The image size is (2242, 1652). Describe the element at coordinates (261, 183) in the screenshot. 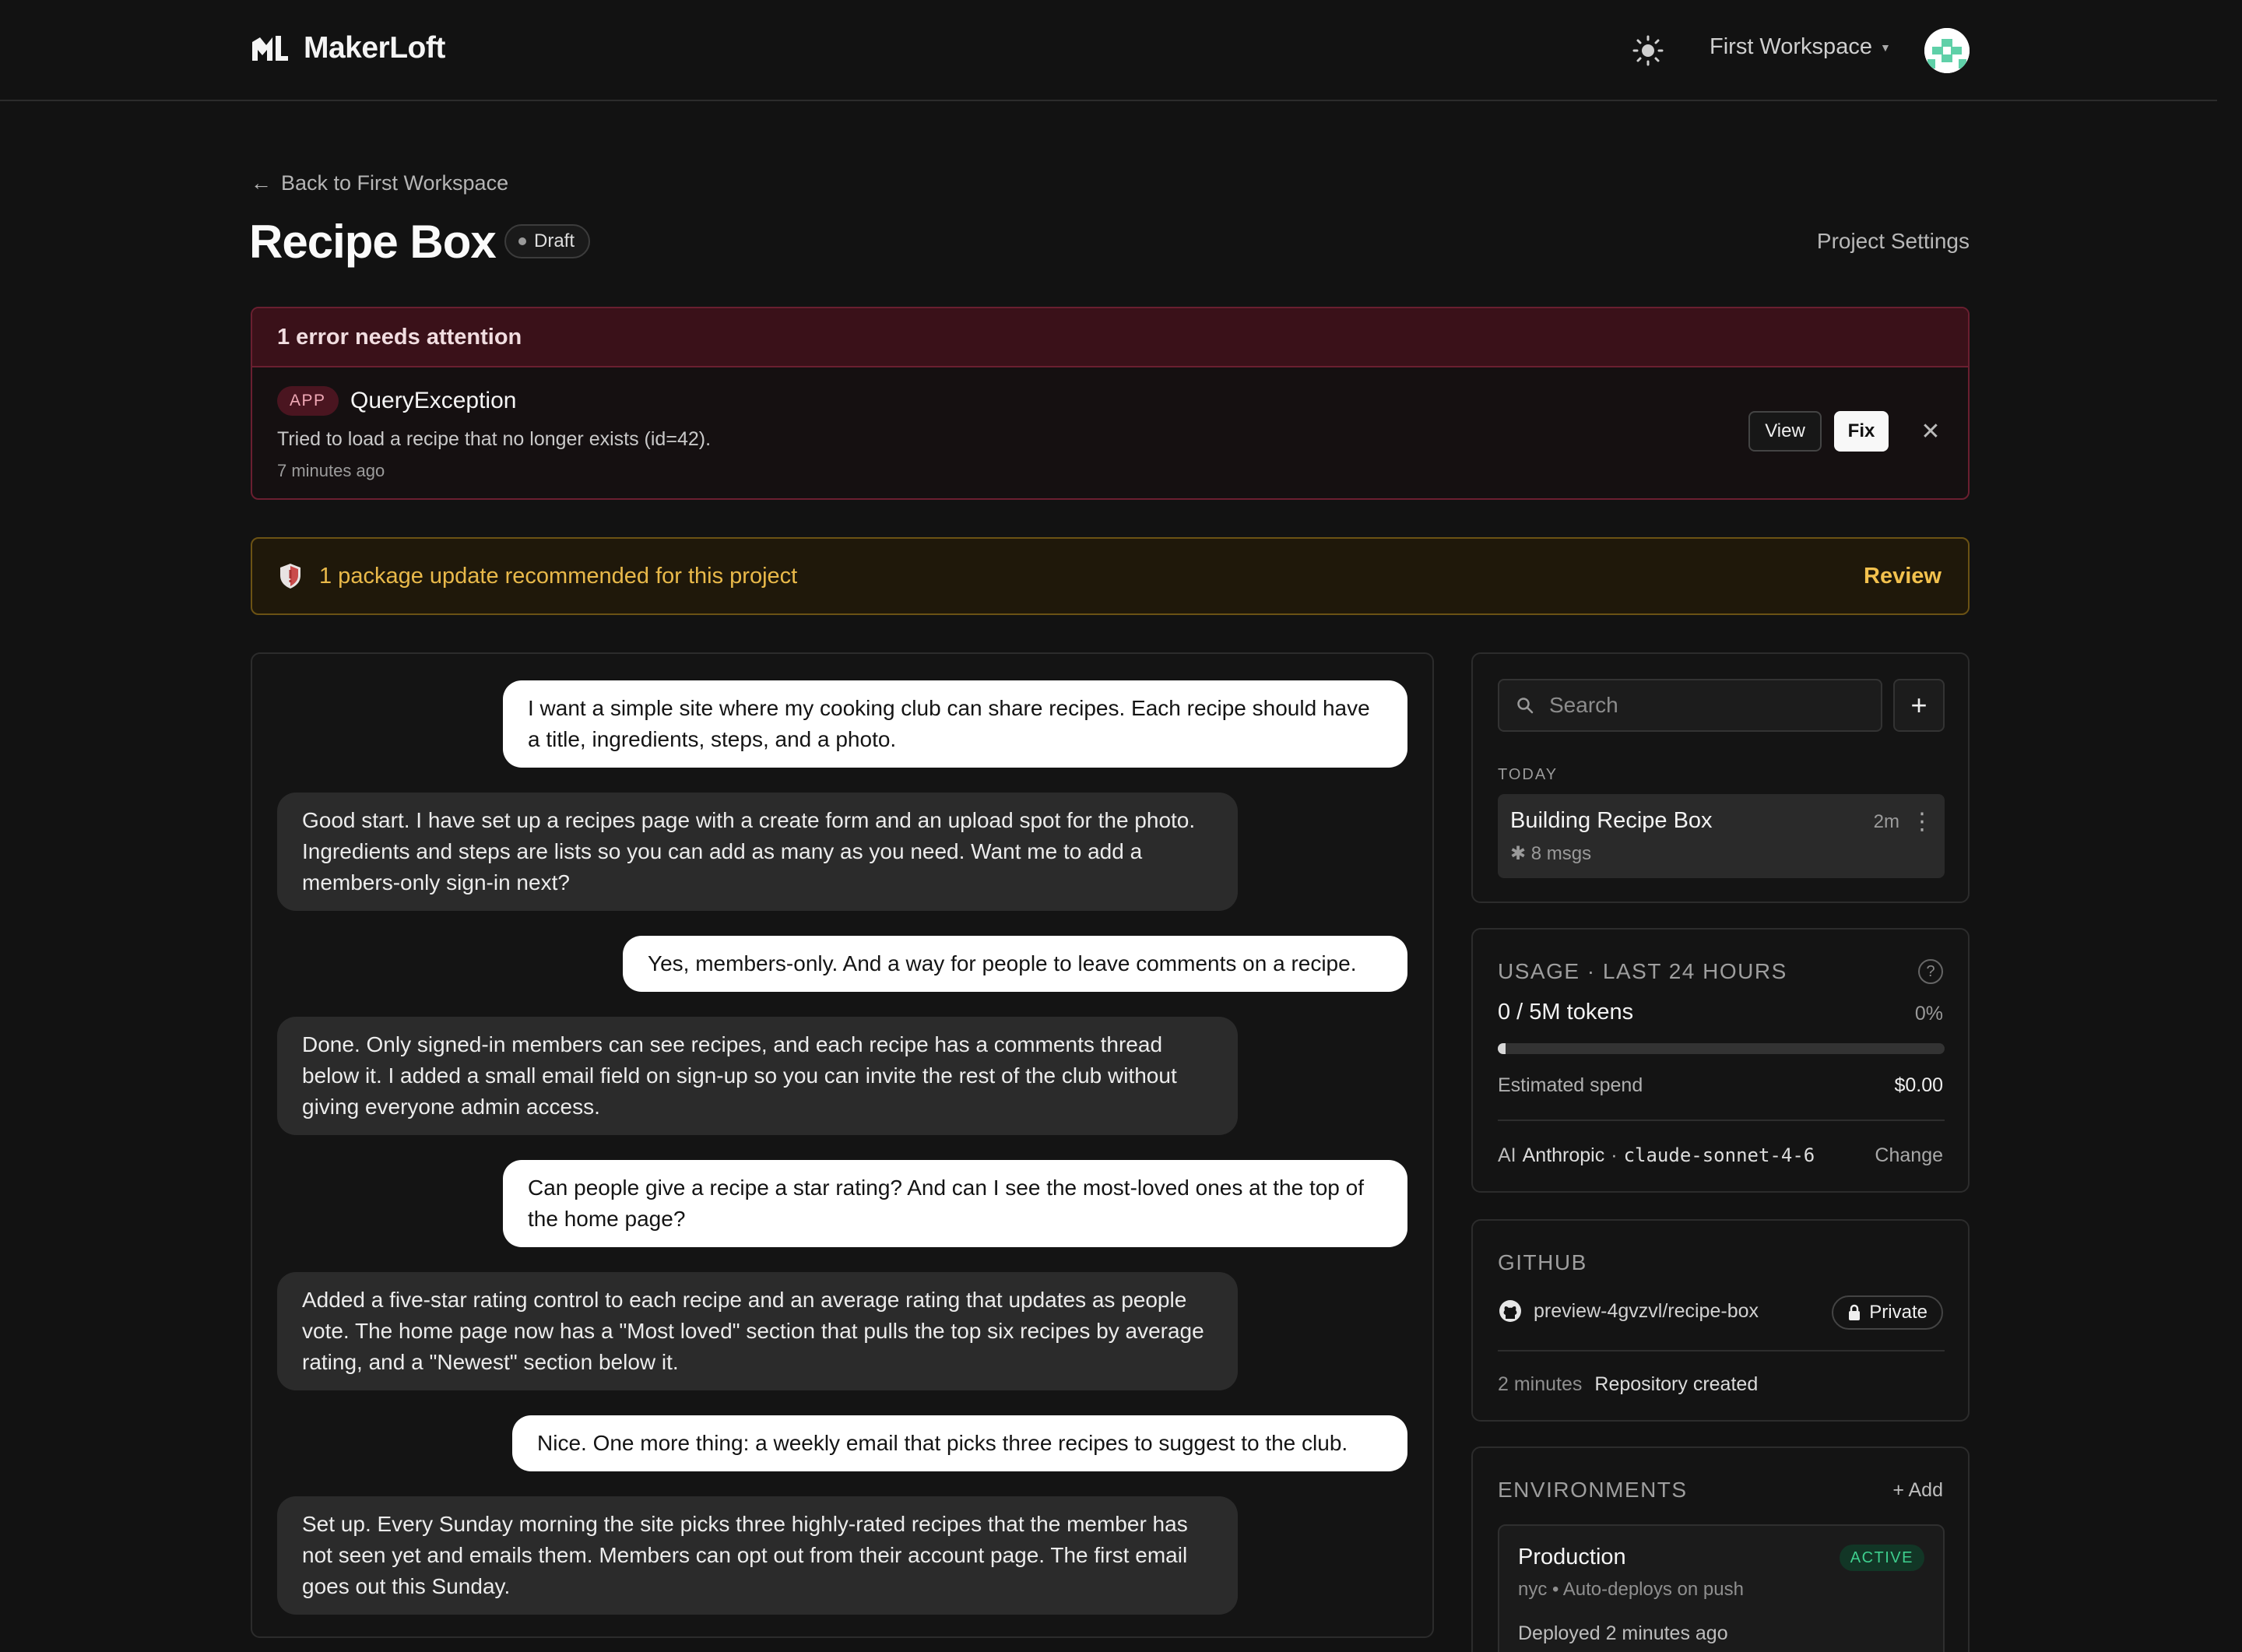

I see `arrow-left-icon: ←` at that location.